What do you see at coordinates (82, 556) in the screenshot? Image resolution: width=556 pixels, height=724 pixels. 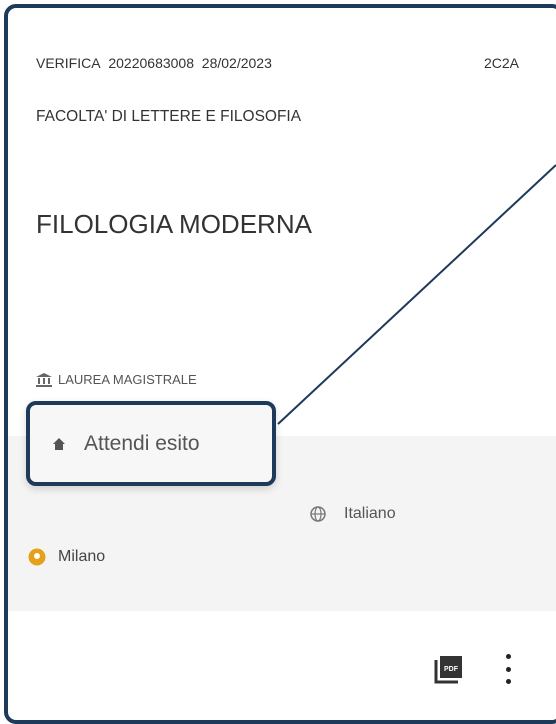 I see `city-label: Milano` at bounding box center [82, 556].